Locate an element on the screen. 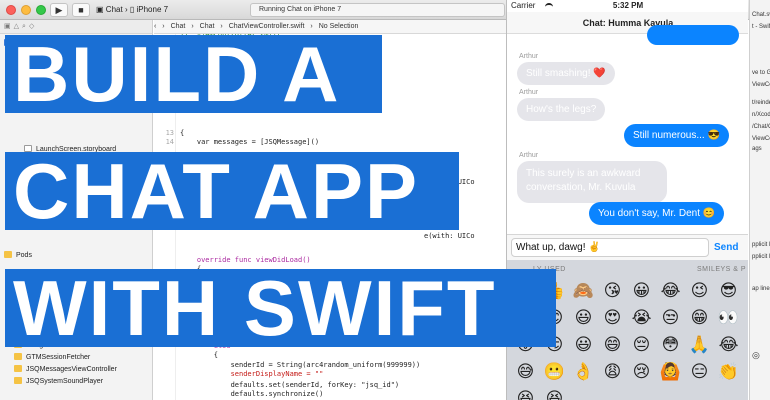 This screenshot has width=770, height=400. settings-icon: ◎ is located at coordinates (756, 355).